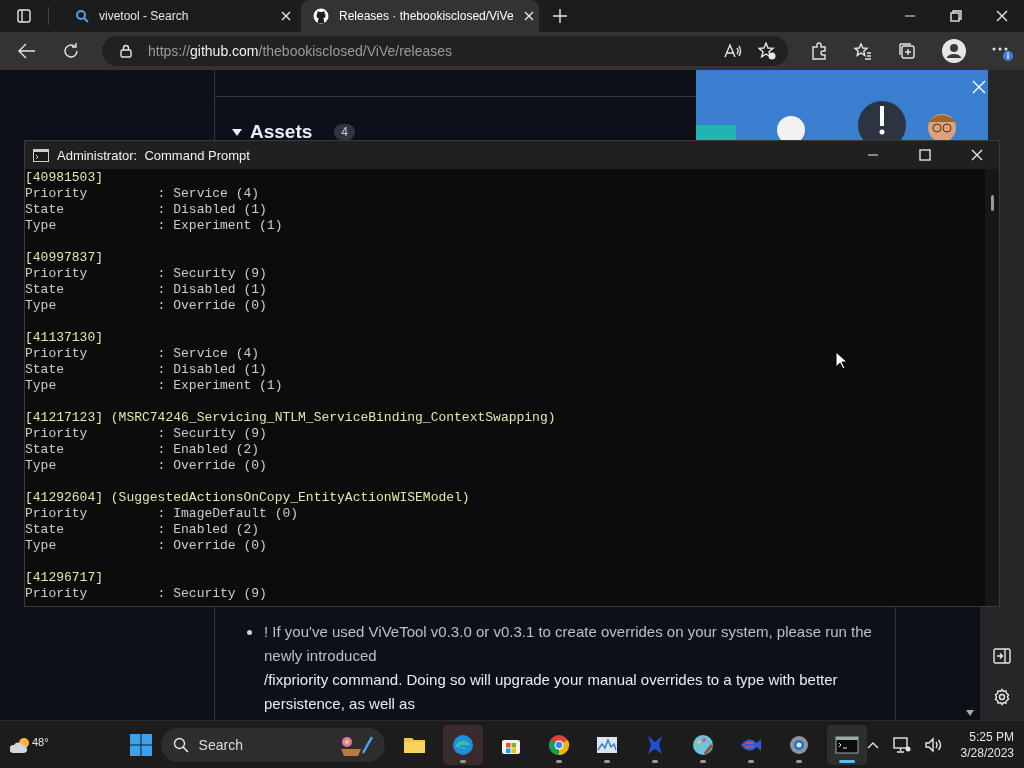  What do you see at coordinates (933, 744) in the screenshot?
I see `volume-icon` at bounding box center [933, 744].